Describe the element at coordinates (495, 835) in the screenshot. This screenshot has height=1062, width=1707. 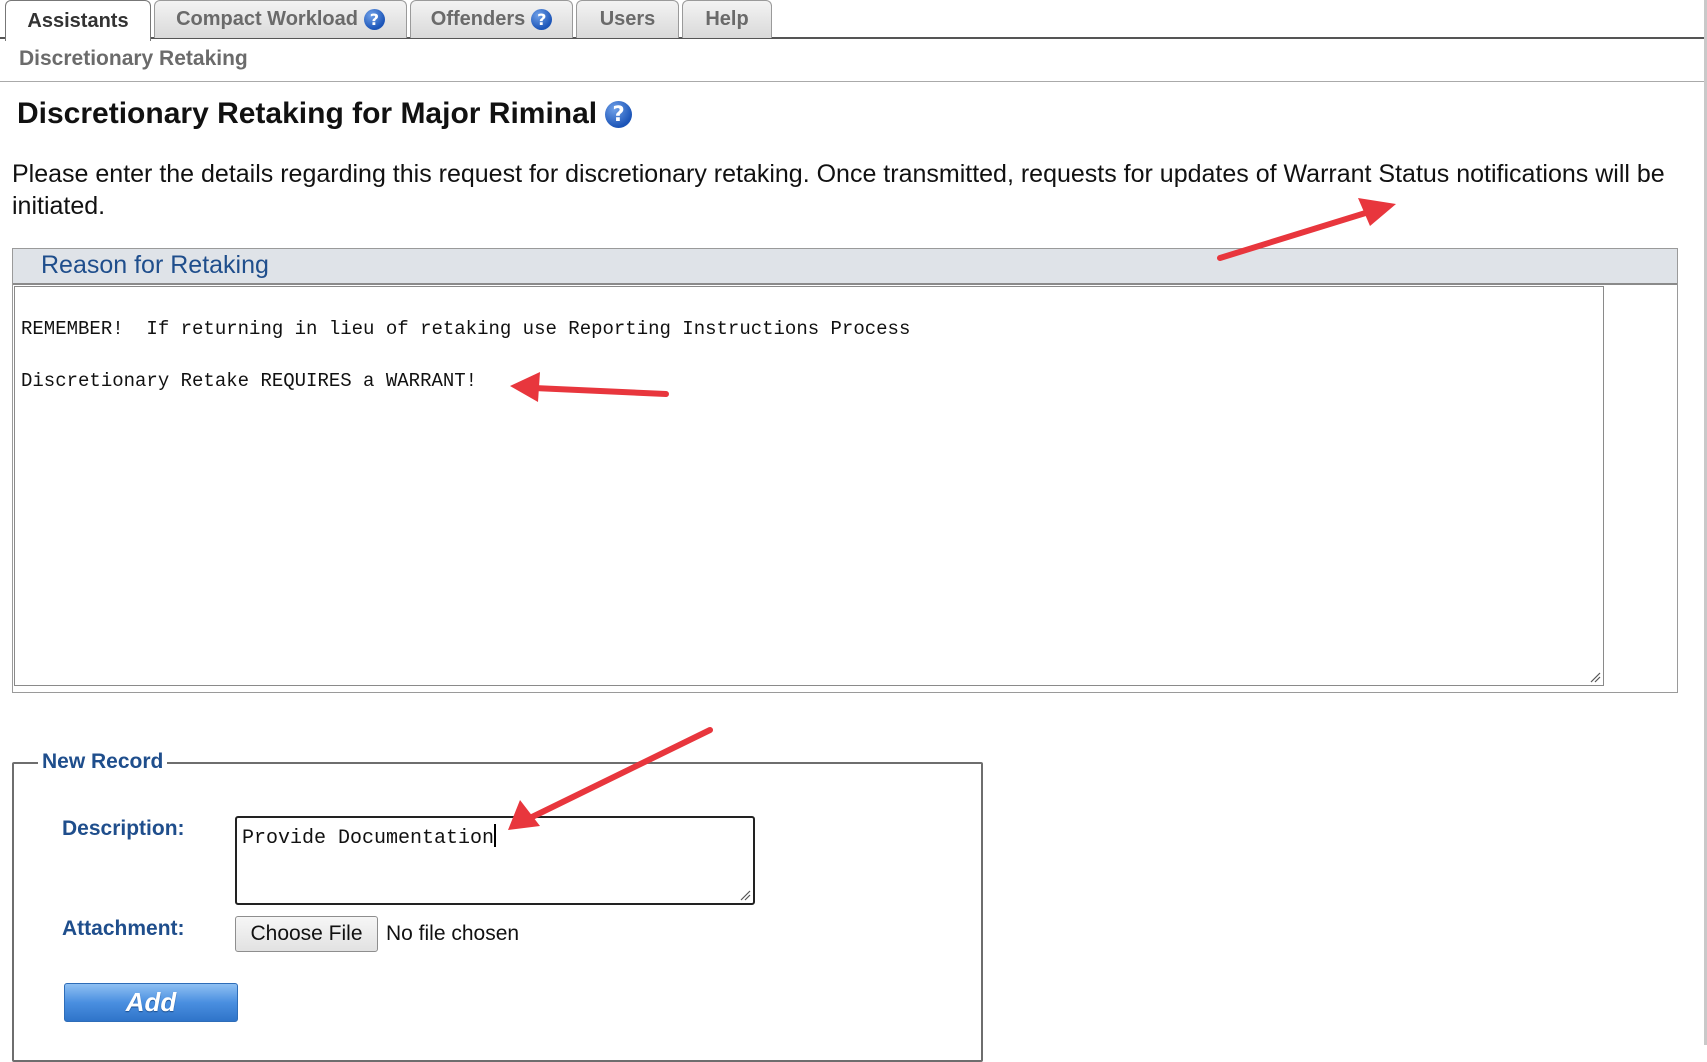
I see `text-caret` at that location.